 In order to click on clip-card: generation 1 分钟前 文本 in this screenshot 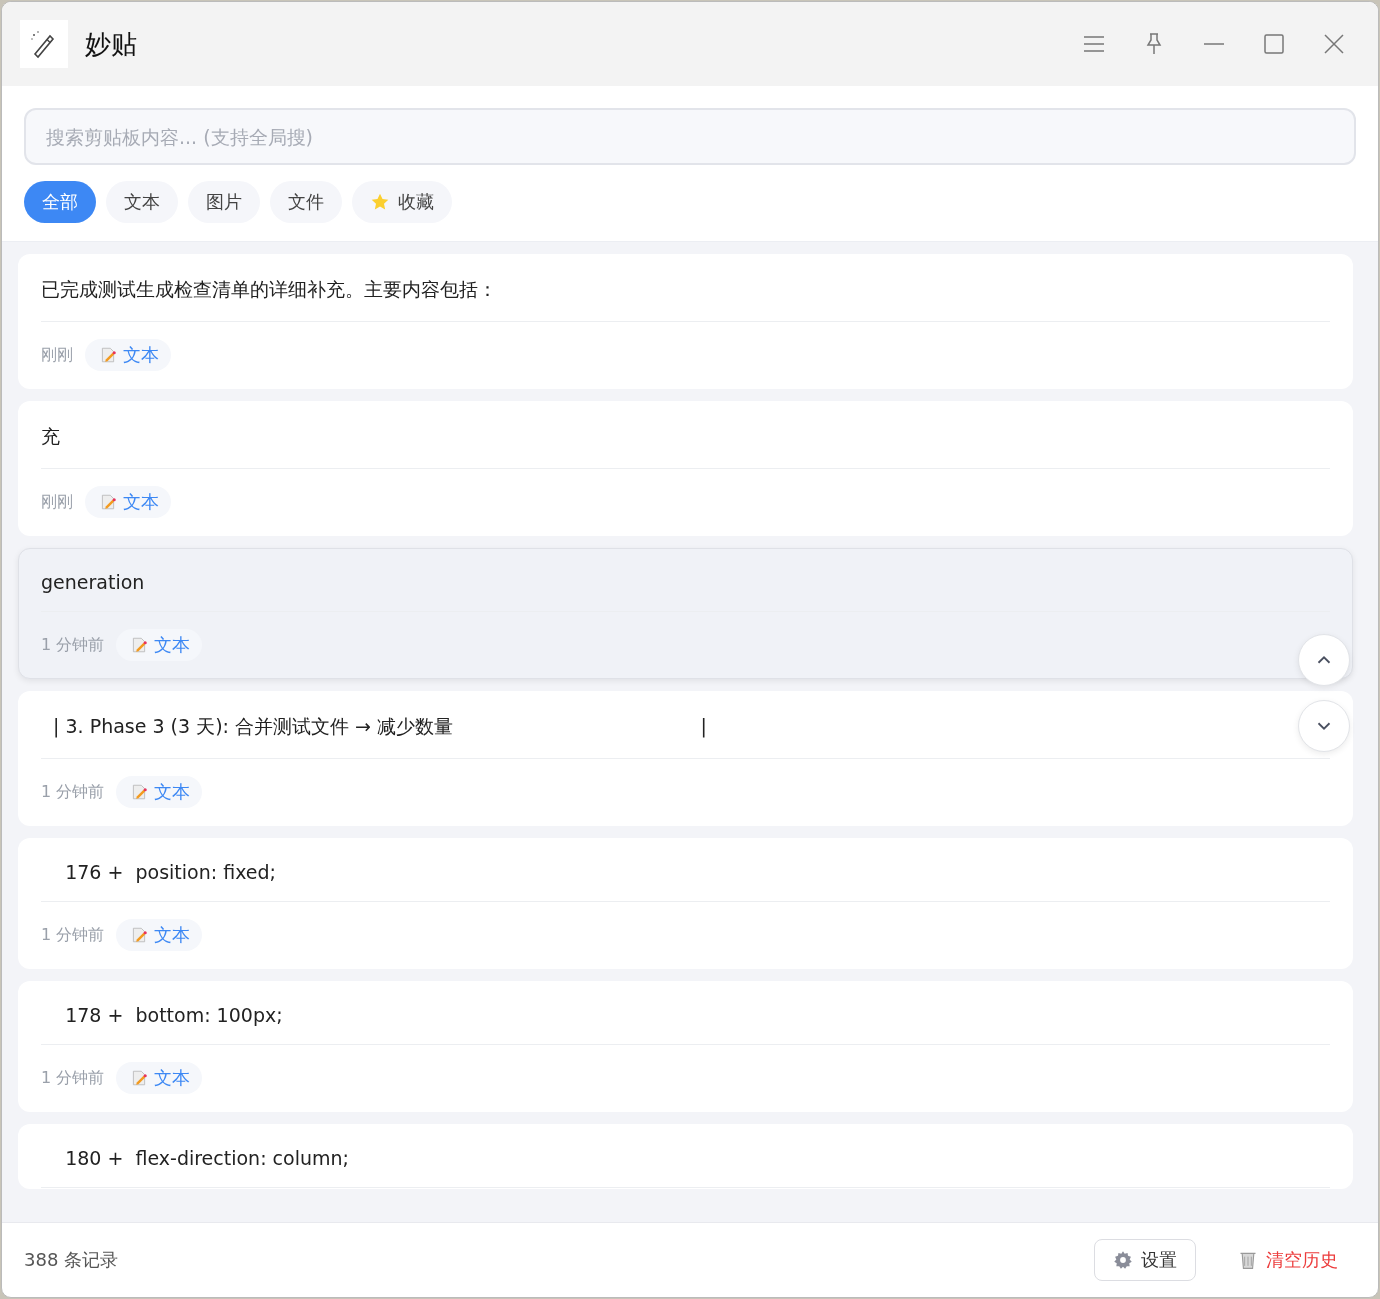, I will do `click(685, 613)`.